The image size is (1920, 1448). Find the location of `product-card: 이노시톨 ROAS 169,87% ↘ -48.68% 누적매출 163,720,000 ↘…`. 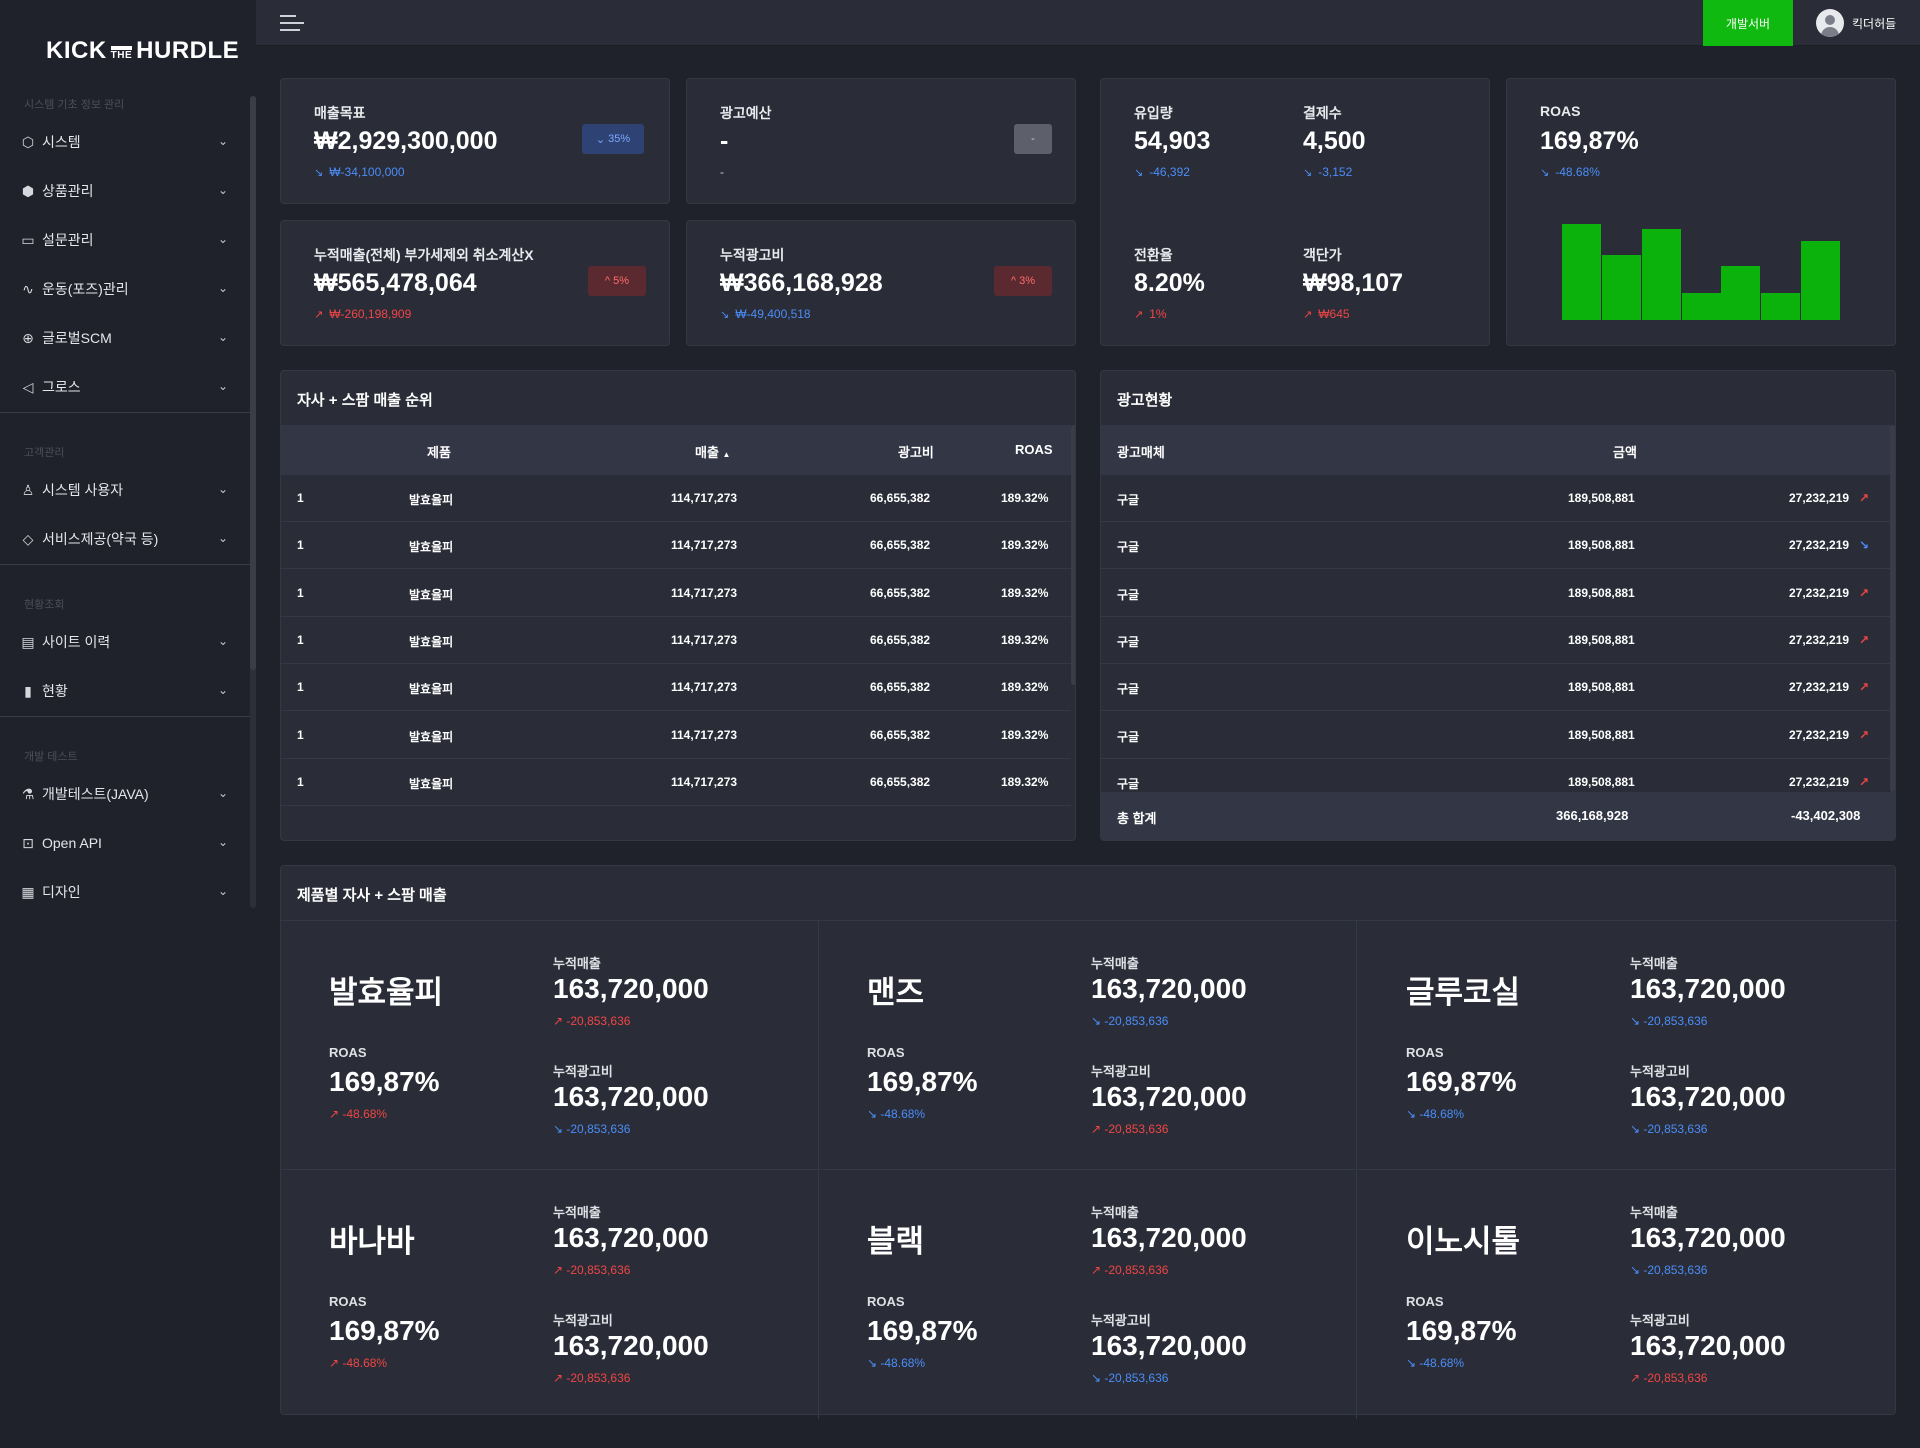

product-card: 이노시톨 ROAS 169,87% ↘ -48.68% 누적매출 163,720,000 ↘… is located at coordinates (1627, 1294).